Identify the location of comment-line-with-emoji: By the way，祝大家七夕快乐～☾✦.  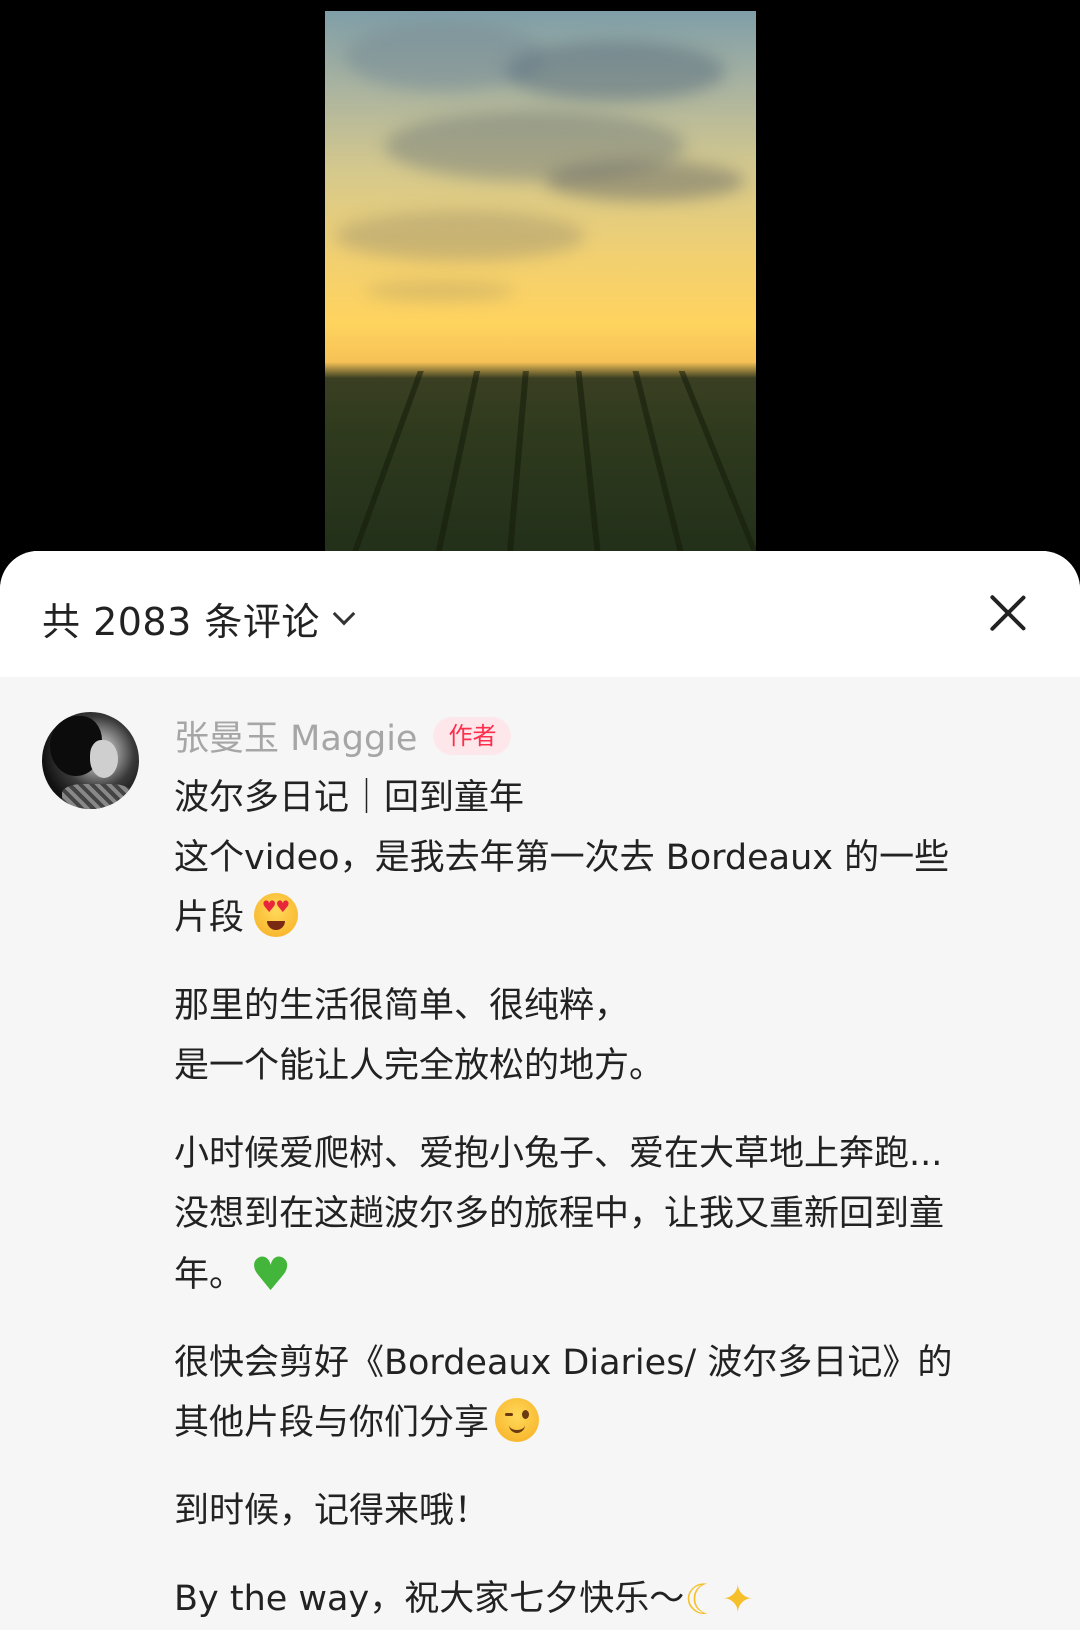
(604, 1599).